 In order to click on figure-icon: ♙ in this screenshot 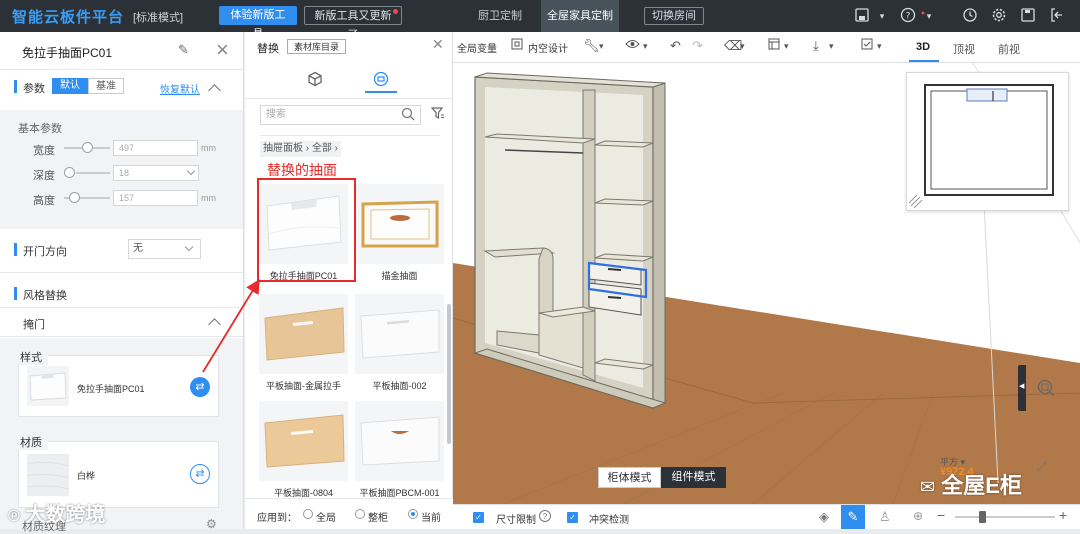, I will do `click(885, 517)`.